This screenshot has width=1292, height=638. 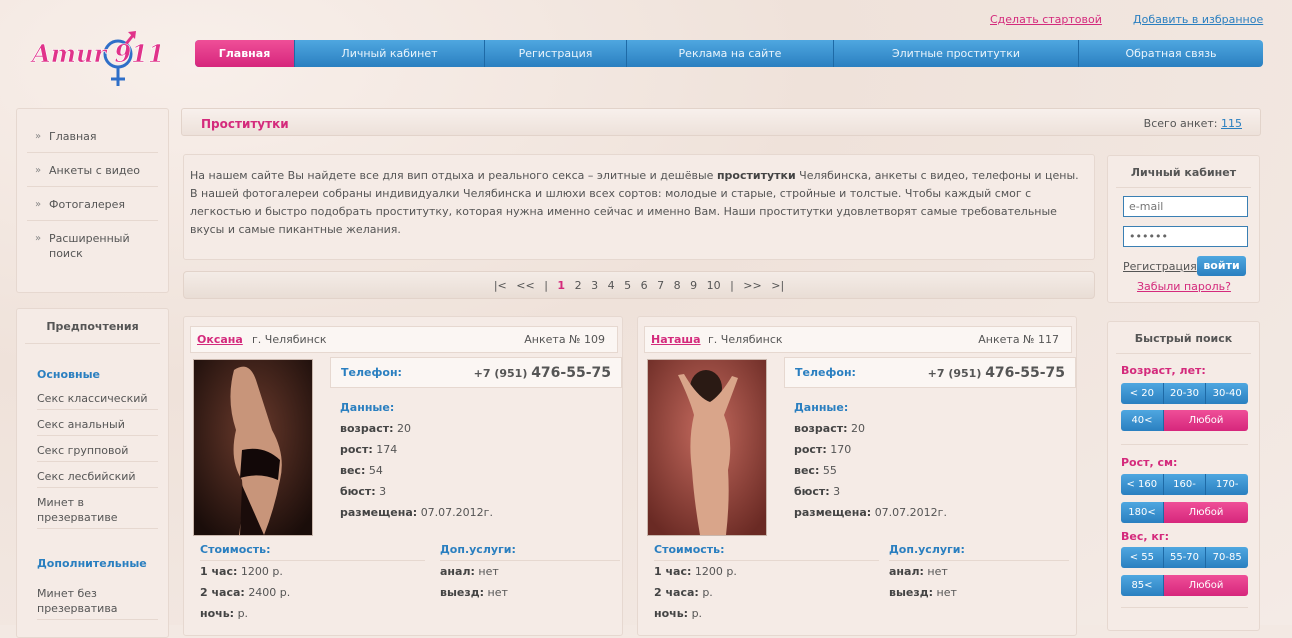 I want to click on cost-1h: 1 час: 1200 р., so click(x=766, y=571).